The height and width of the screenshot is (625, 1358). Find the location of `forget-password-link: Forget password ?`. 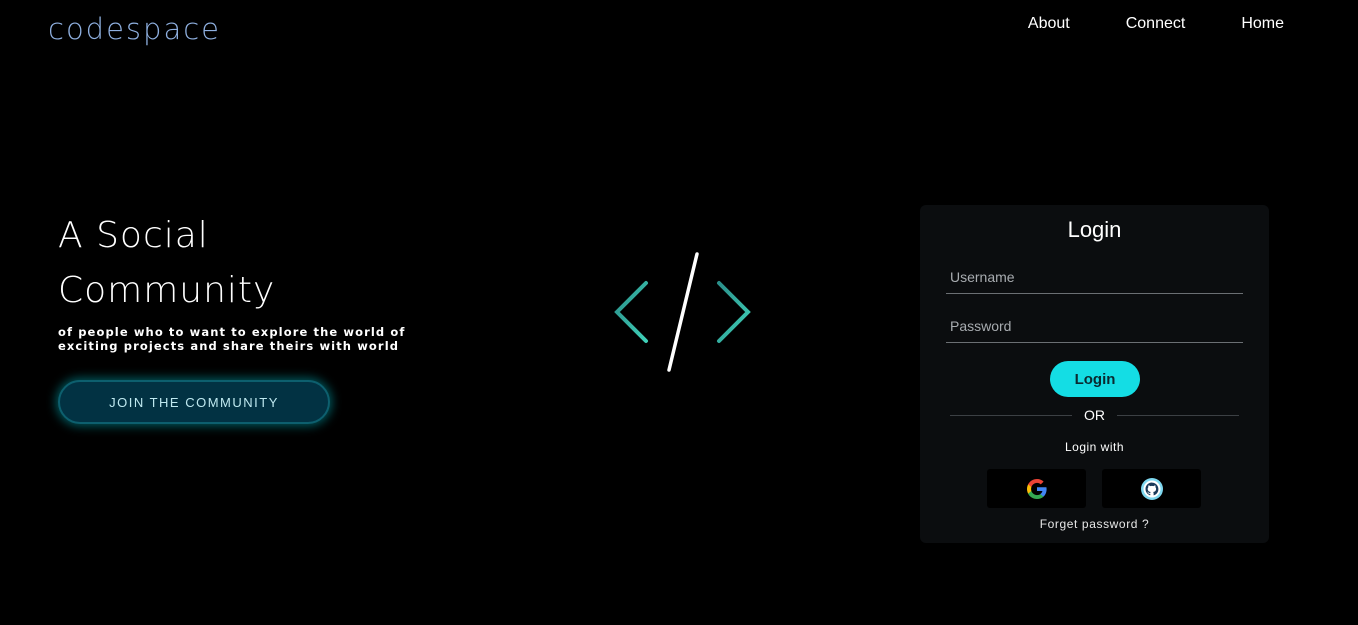

forget-password-link: Forget password ? is located at coordinates (1094, 524).